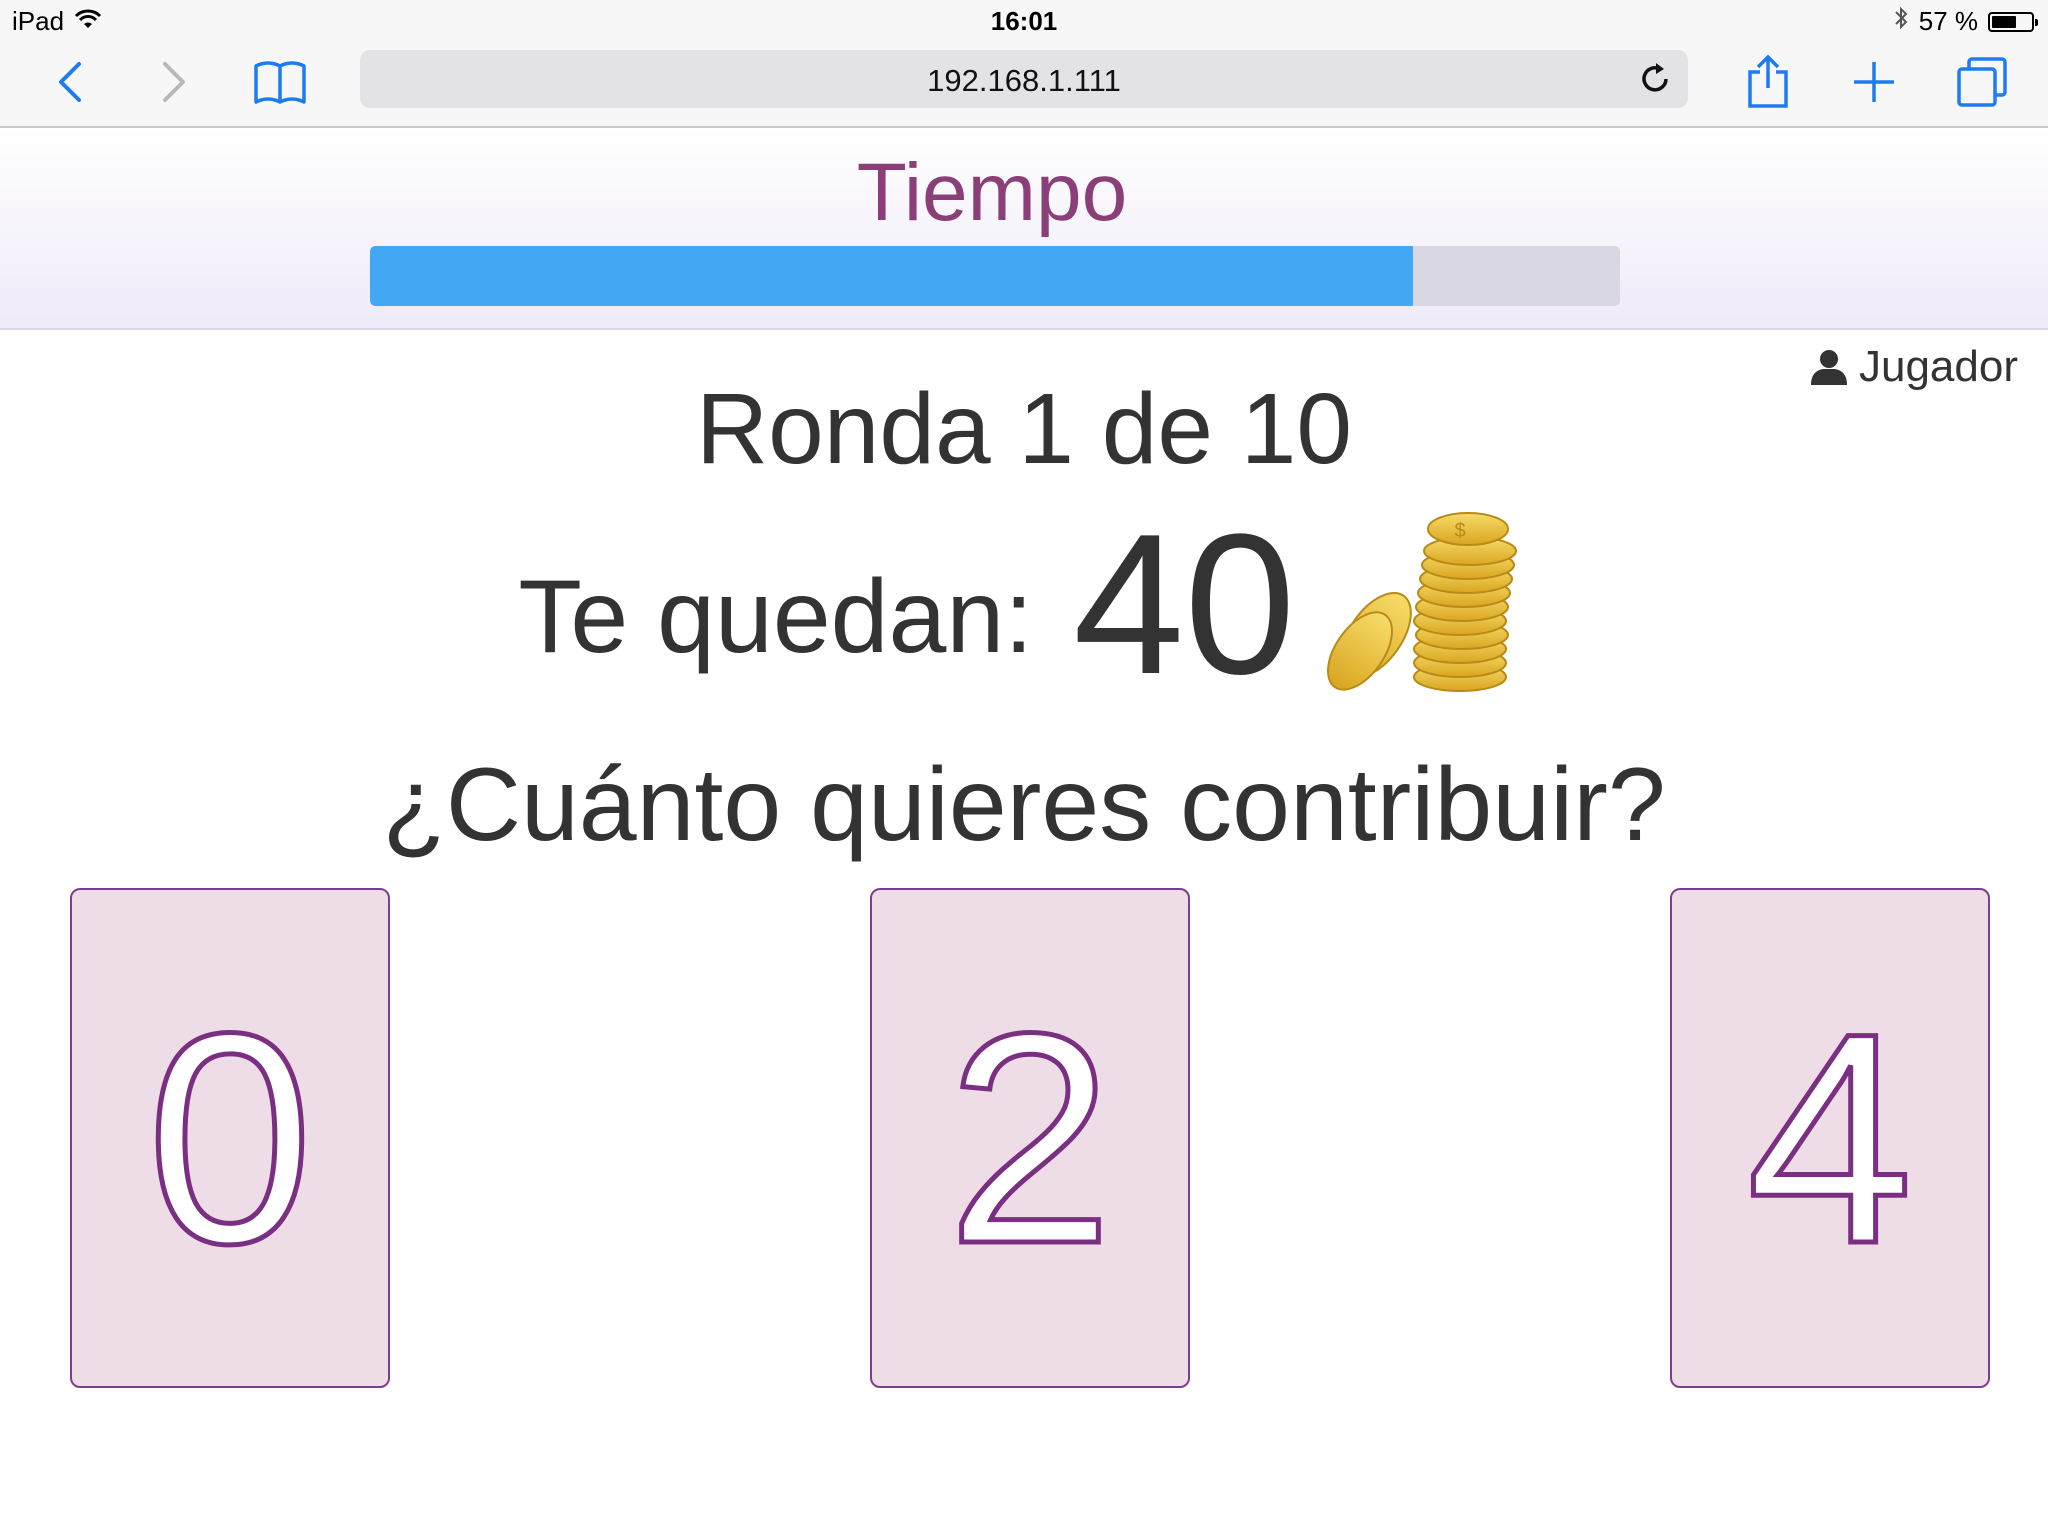  I want to click on forward-button, so click(174, 82).